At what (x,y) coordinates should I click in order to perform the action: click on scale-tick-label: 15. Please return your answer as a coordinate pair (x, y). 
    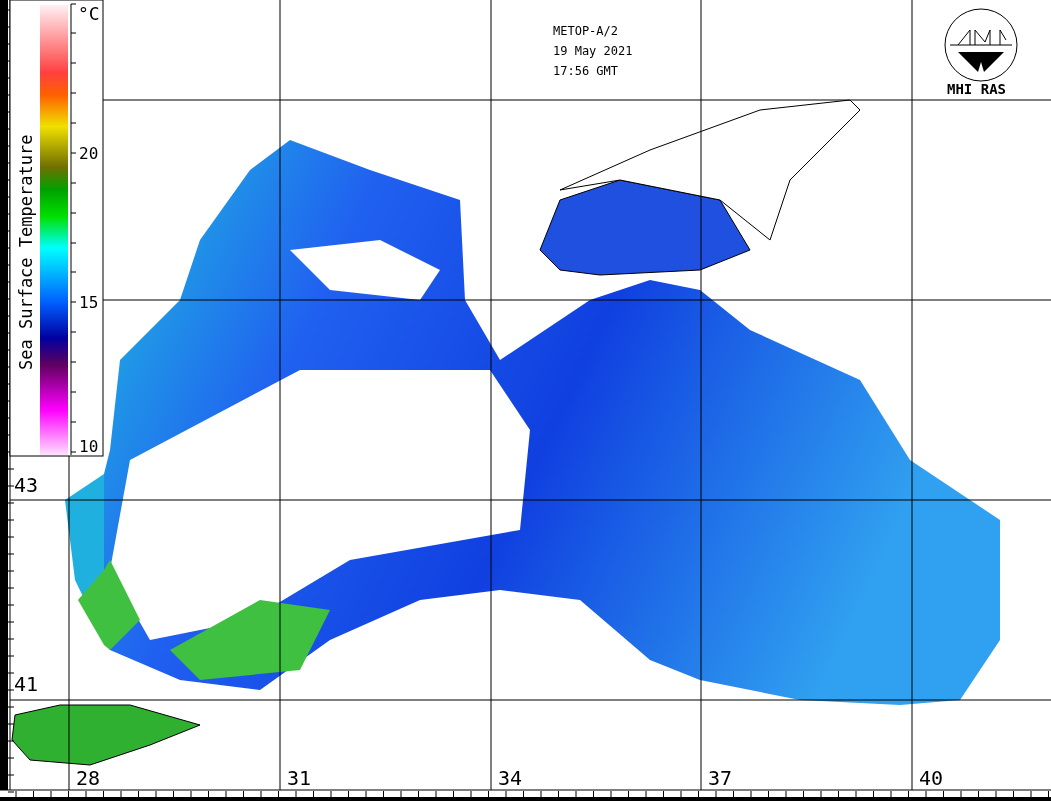
    Looking at the image, I should click on (89, 302).